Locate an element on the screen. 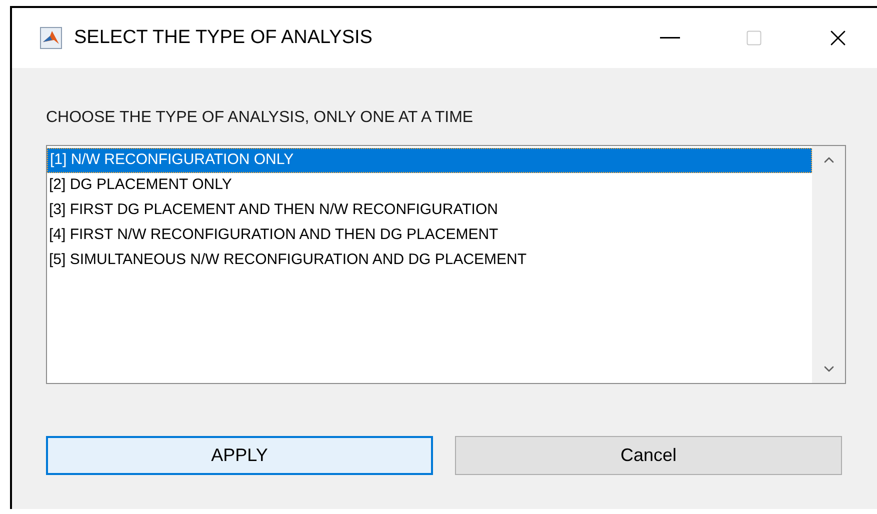 This screenshot has height=514, width=877. window-title: SELECT THE TYPE OF ANALYSIS is located at coordinates (223, 38).